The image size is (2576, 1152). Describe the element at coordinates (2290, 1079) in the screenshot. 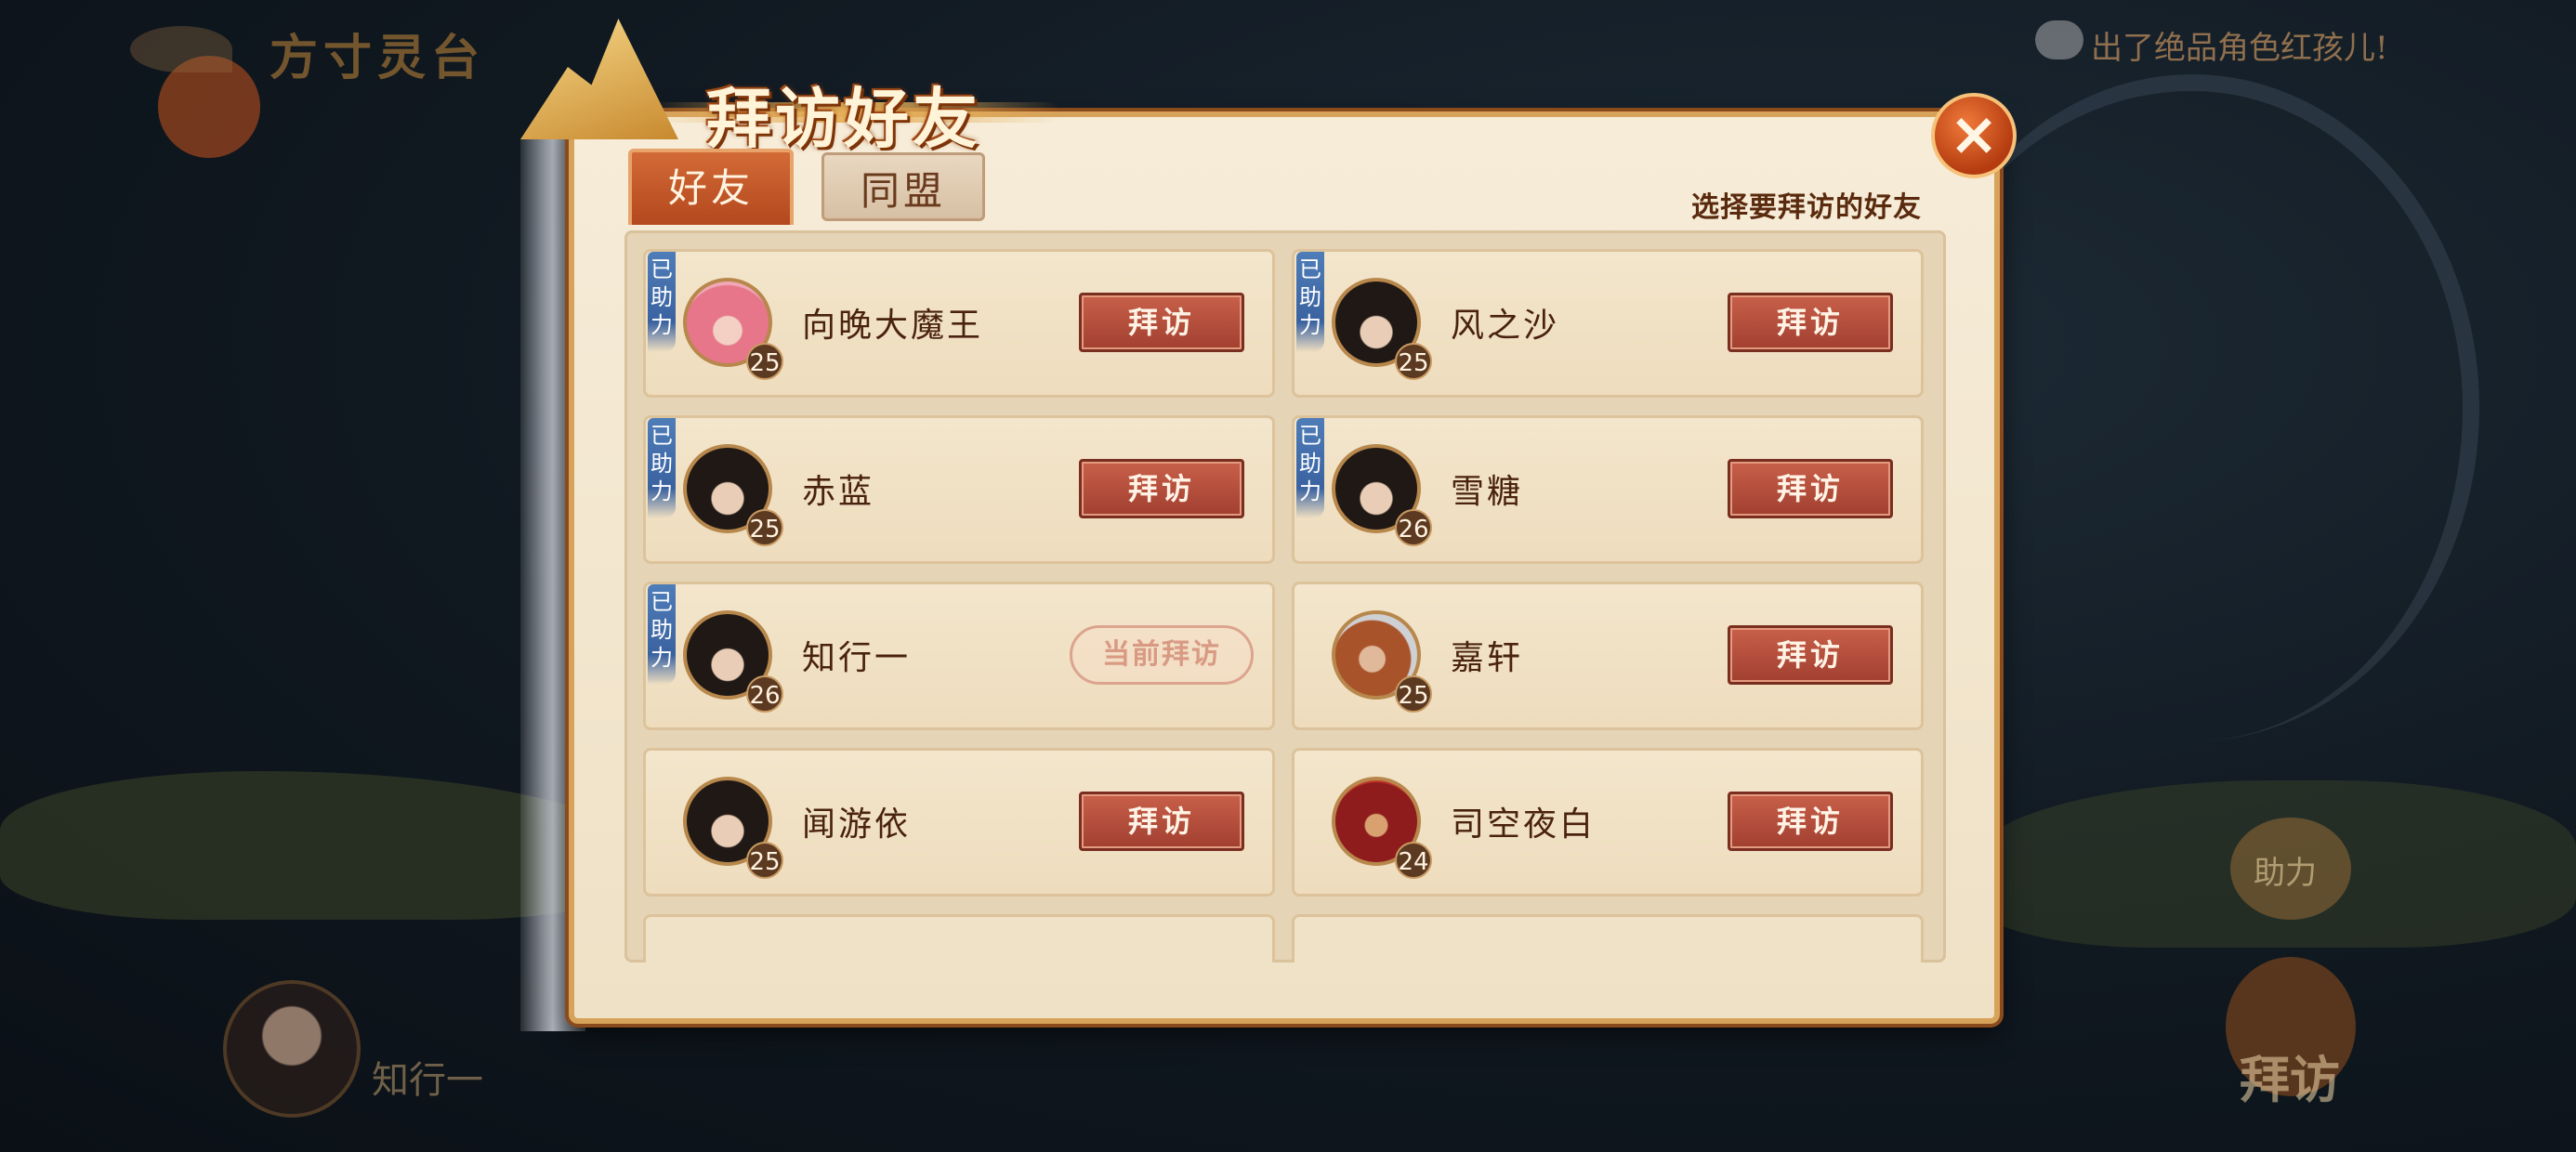

I see `visit-main-button-label: 拜访` at that location.